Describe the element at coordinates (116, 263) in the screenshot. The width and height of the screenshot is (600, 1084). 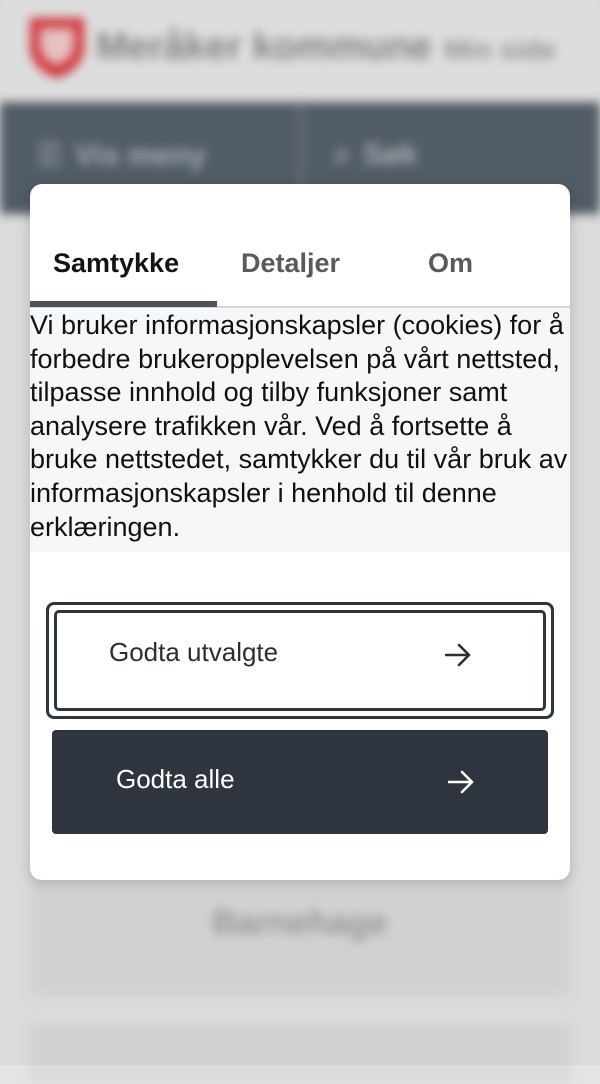
I see `tab-consent: Samtykke` at that location.